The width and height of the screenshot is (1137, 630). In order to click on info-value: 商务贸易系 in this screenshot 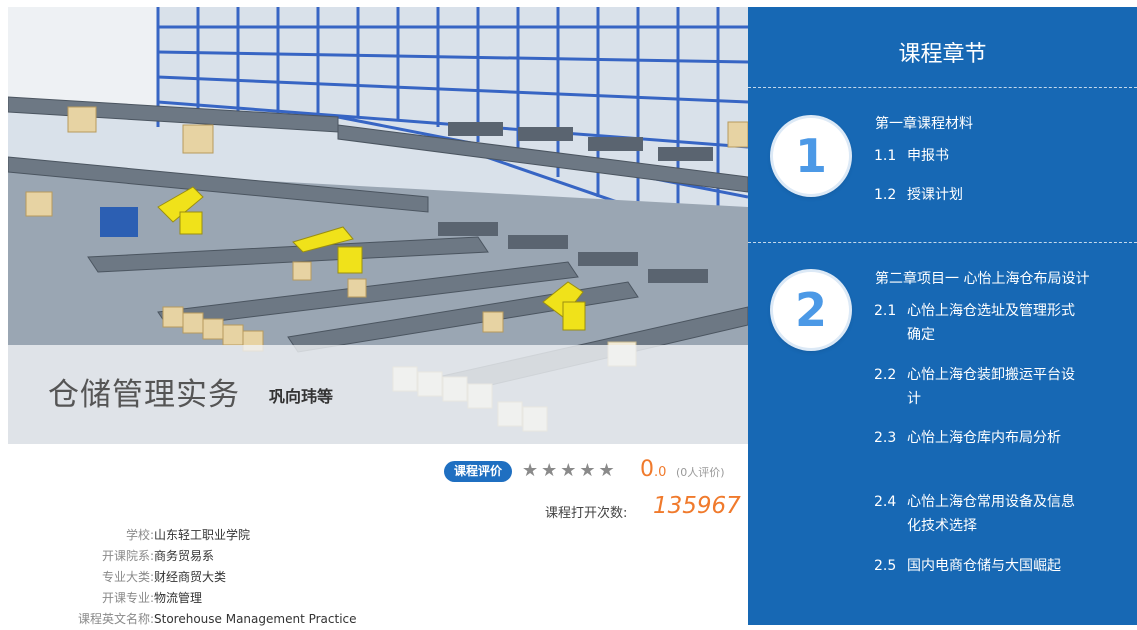, I will do `click(184, 556)`.